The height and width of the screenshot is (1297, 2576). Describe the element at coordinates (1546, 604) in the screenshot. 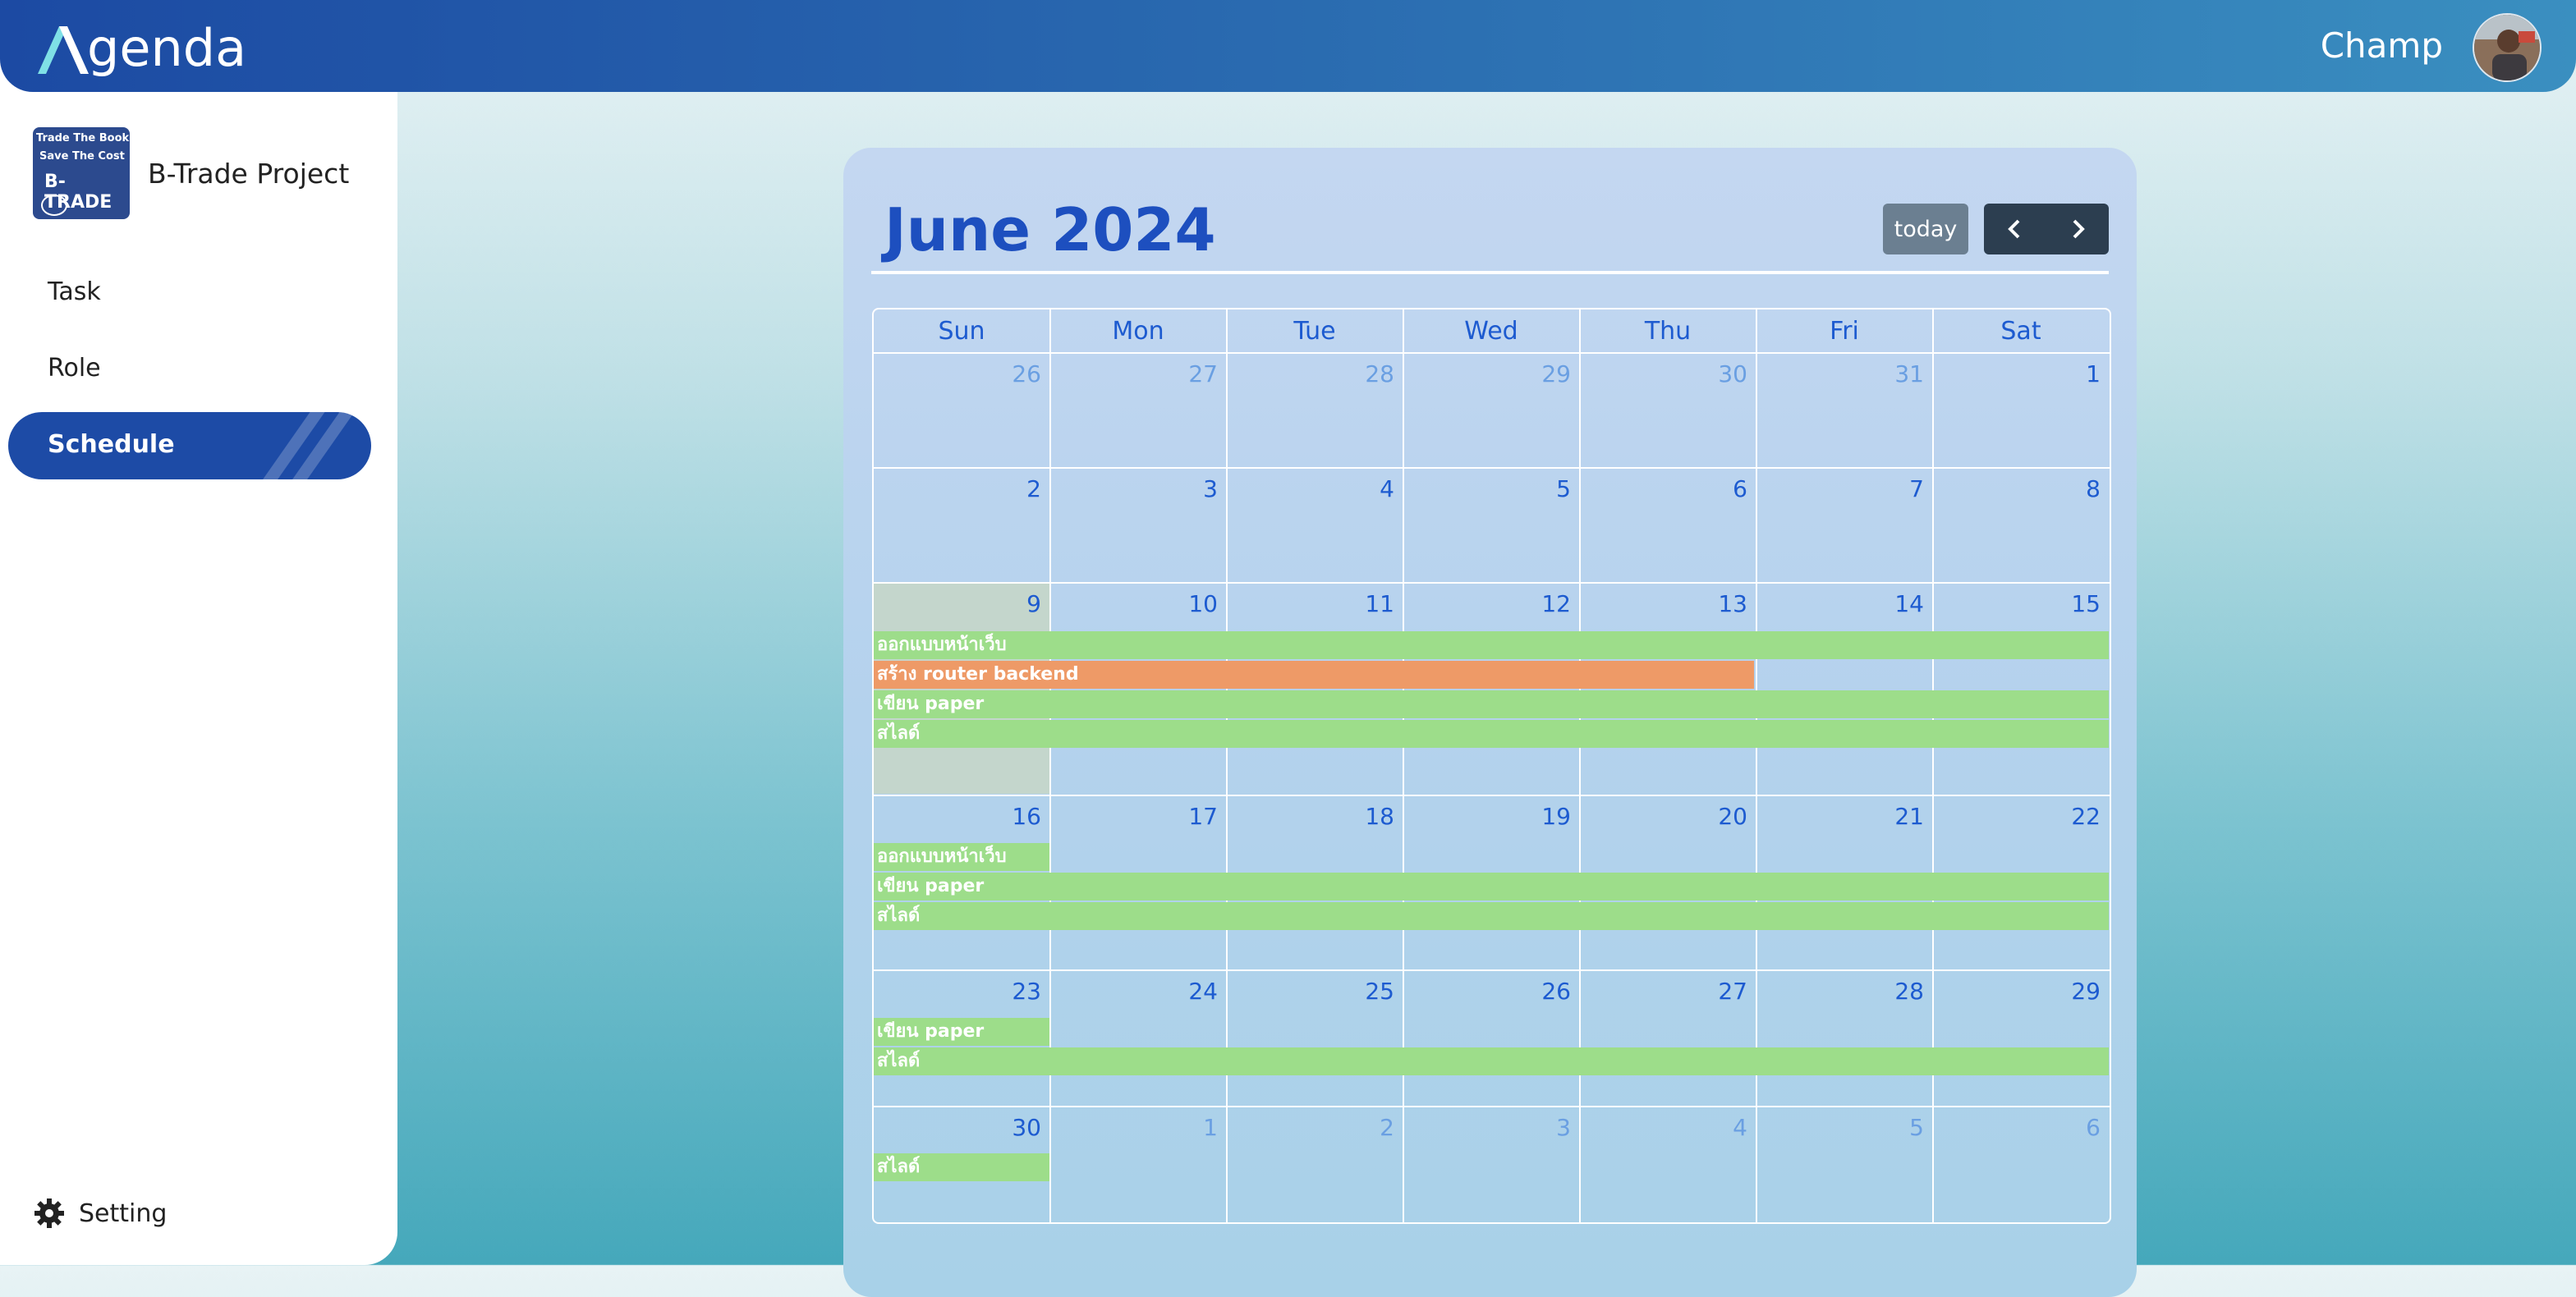

I see `day-number: 12` at that location.